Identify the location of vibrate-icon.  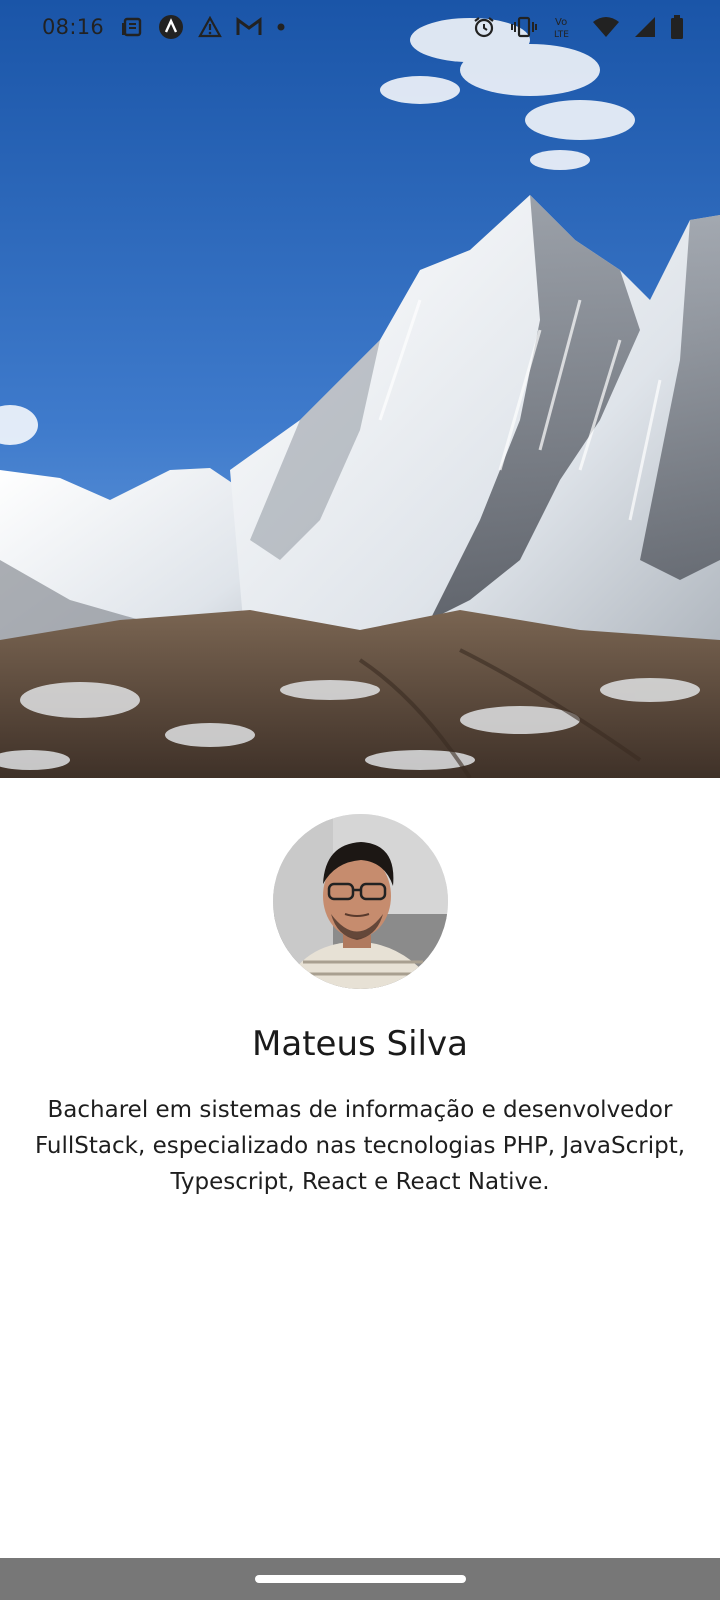
(524, 27).